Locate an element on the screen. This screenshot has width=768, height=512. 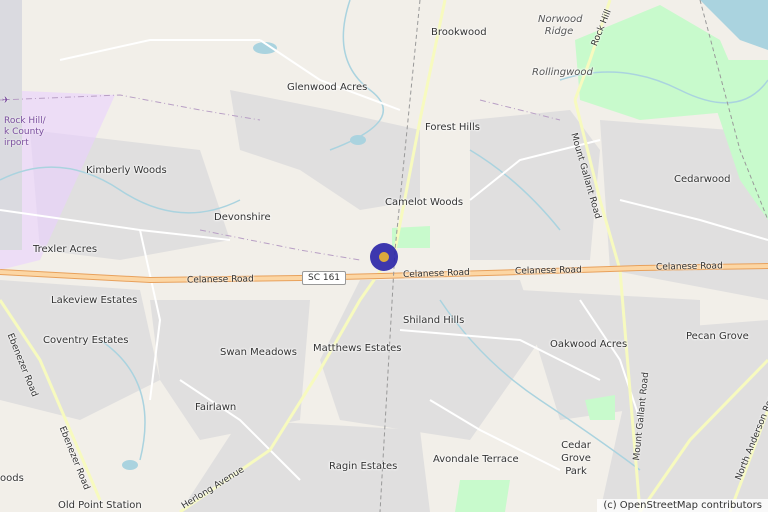
airport-label-line-2: k County is located at coordinates (24, 132).